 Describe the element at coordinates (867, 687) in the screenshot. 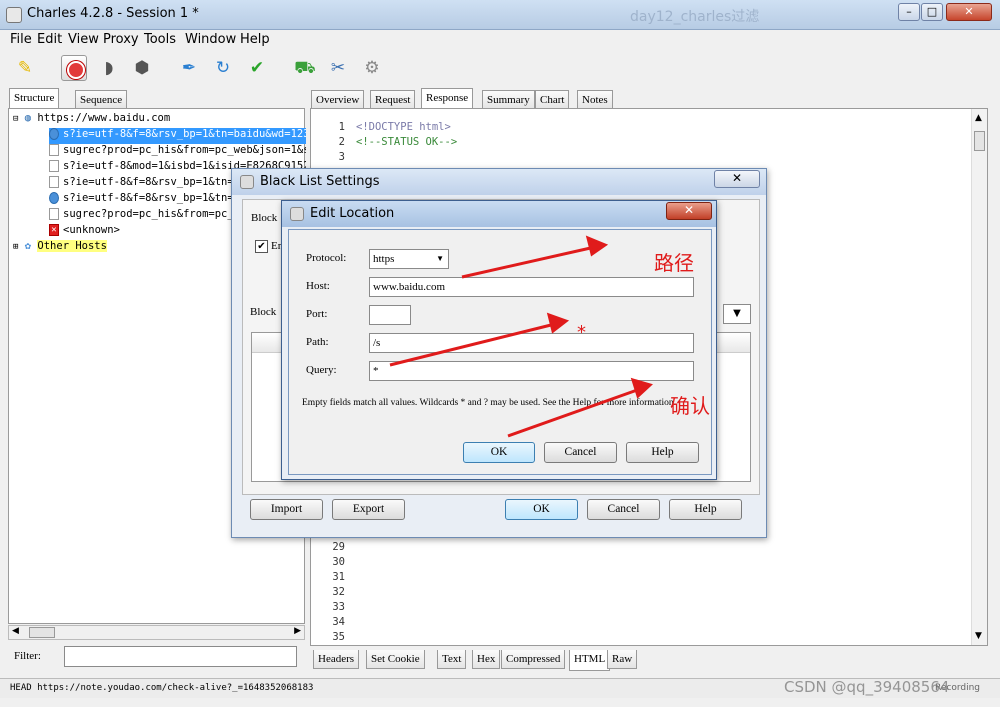

I see `csdn-watermark: CSDN @qq_39408564` at that location.